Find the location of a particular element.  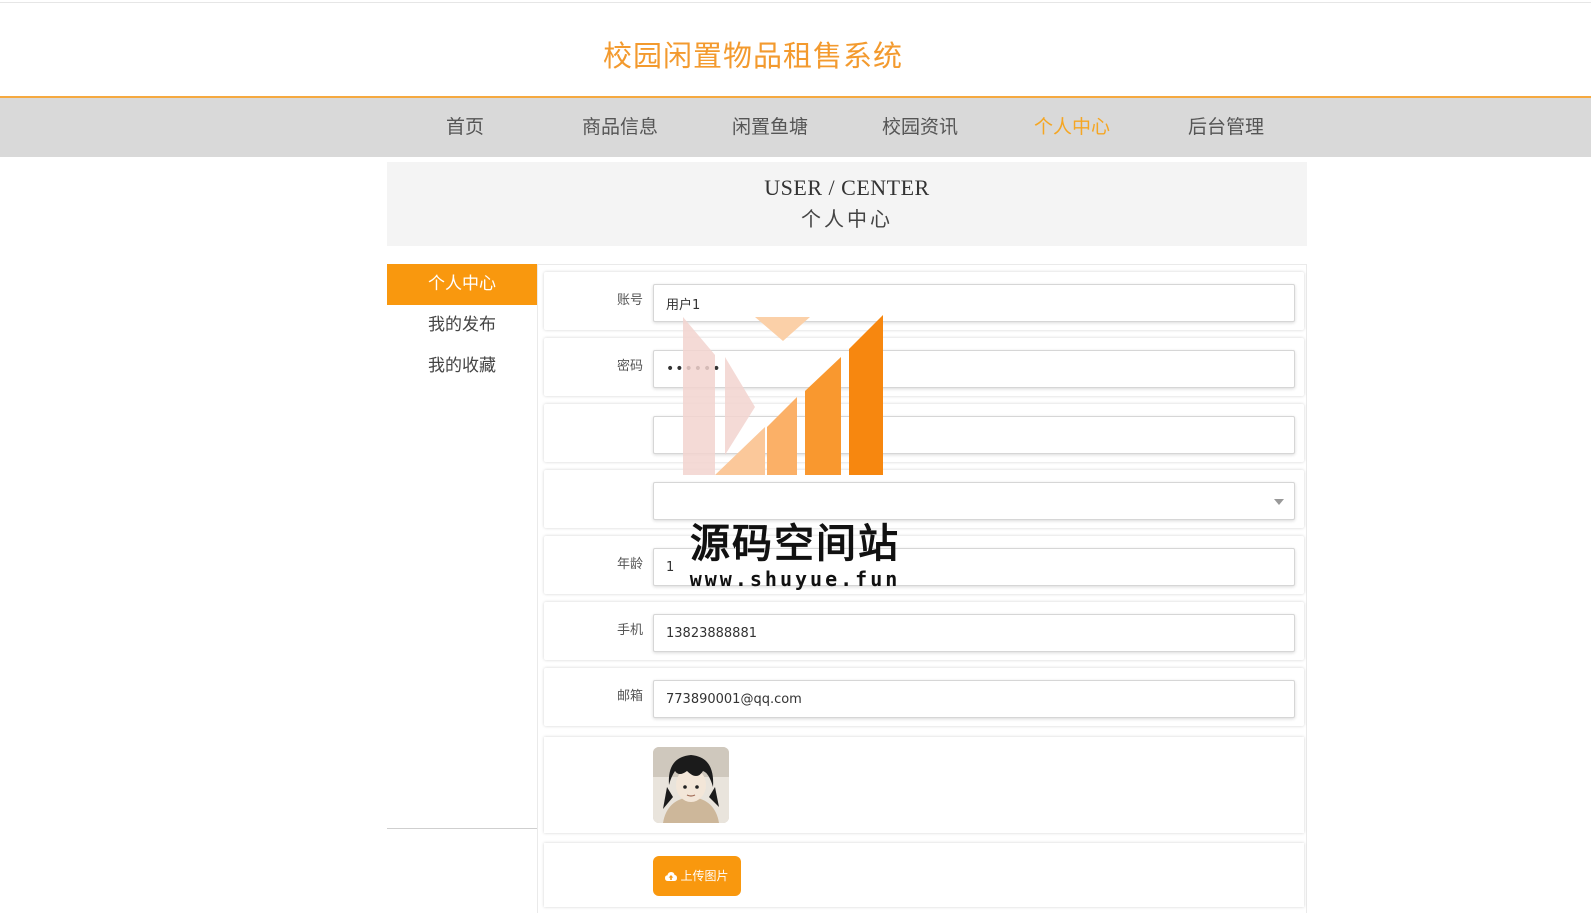

nav-item-campus-news: 校园资讯 is located at coordinates (920, 127).